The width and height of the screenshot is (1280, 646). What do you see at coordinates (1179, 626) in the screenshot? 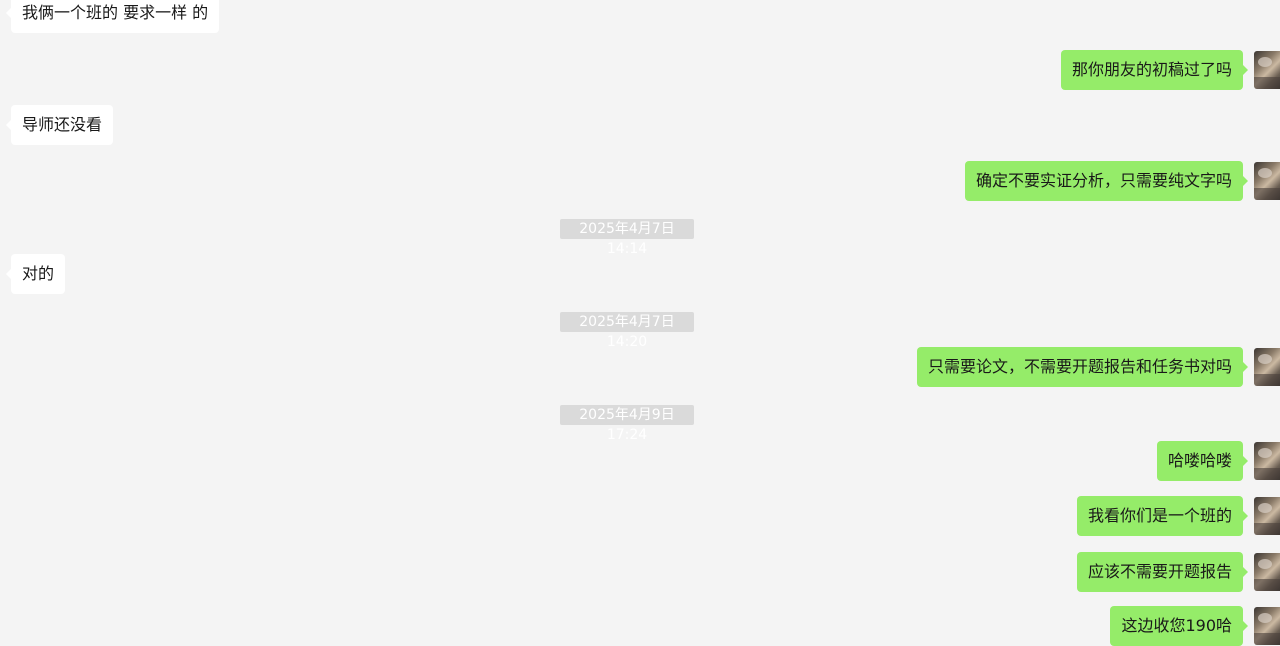
I see `message-bubble: 这边收您190哈` at bounding box center [1179, 626].